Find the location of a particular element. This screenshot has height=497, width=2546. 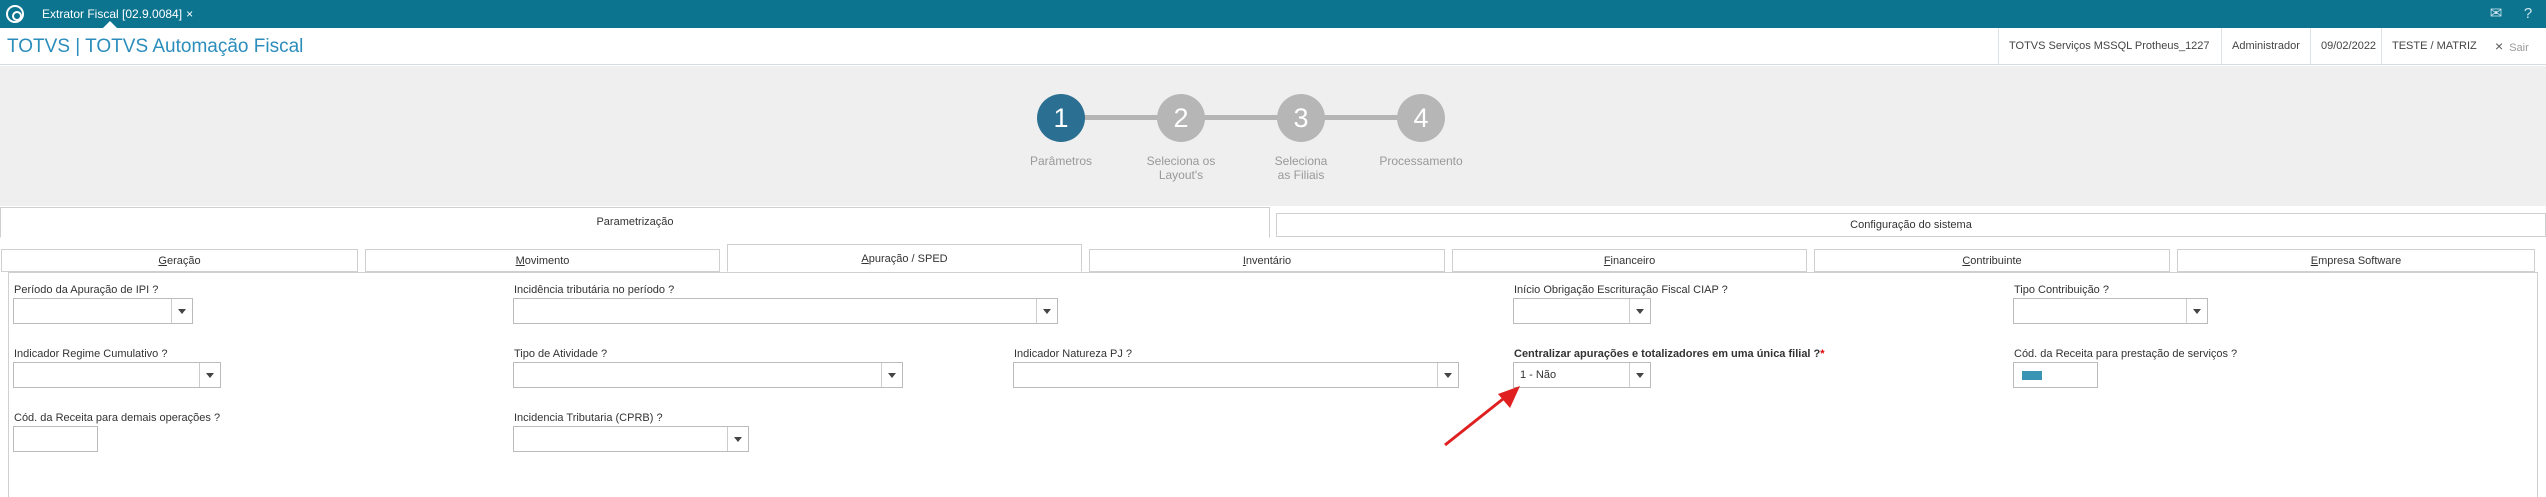

natureza-pj-label: Indicador Natureza PJ ? is located at coordinates (1073, 354).